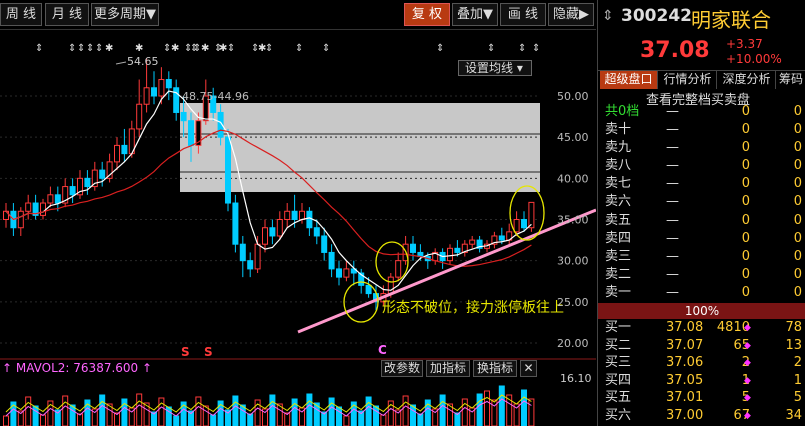 This screenshot has width=805, height=426. Describe the element at coordinates (701, 112) in the screenshot. I see `book-total-row: 共0档 — 0 0` at that location.